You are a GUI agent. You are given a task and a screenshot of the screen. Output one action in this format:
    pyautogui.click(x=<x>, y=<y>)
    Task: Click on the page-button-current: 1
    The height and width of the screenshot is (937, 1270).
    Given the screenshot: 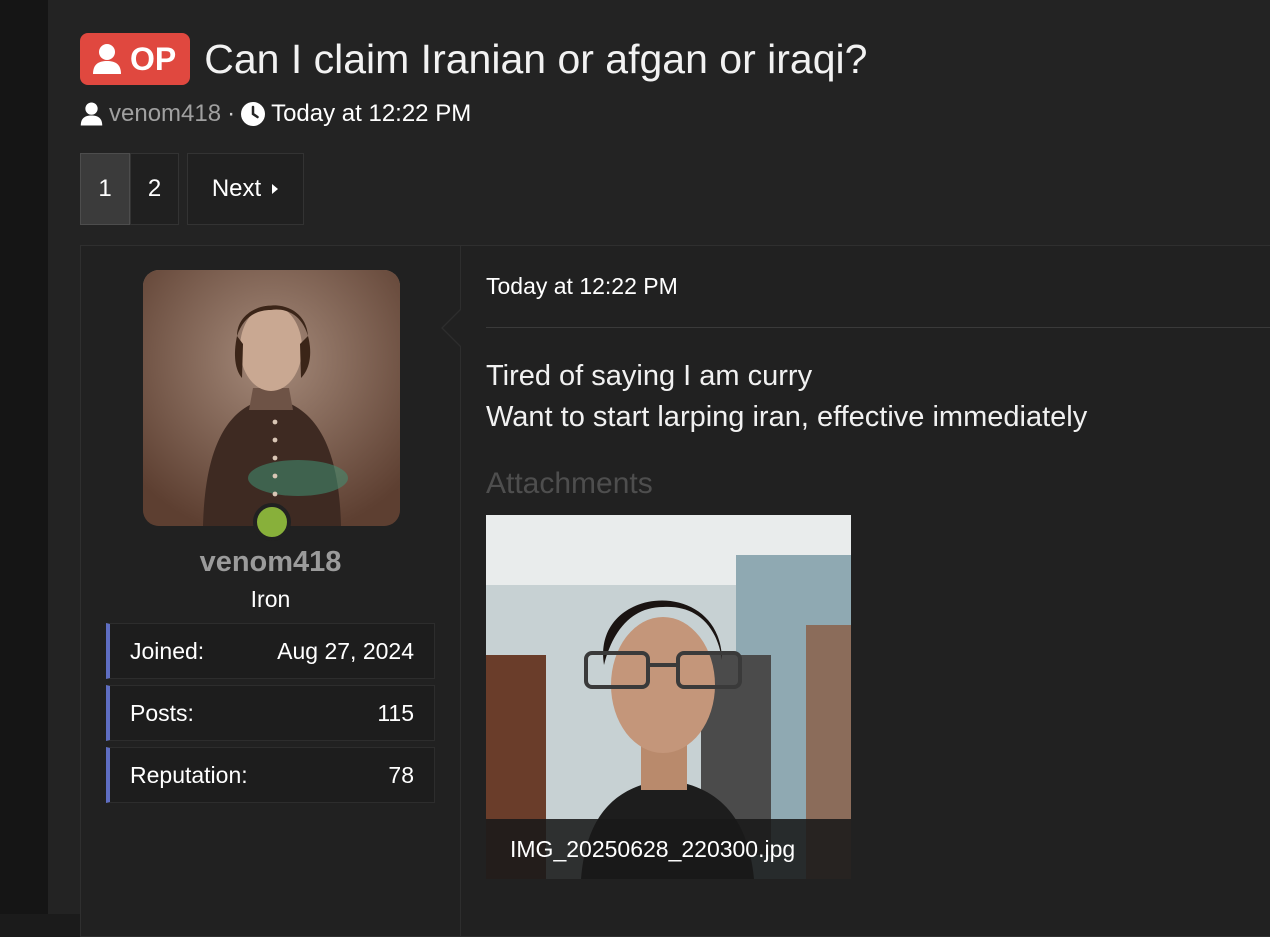 What is the action you would take?
    pyautogui.click(x=105, y=189)
    